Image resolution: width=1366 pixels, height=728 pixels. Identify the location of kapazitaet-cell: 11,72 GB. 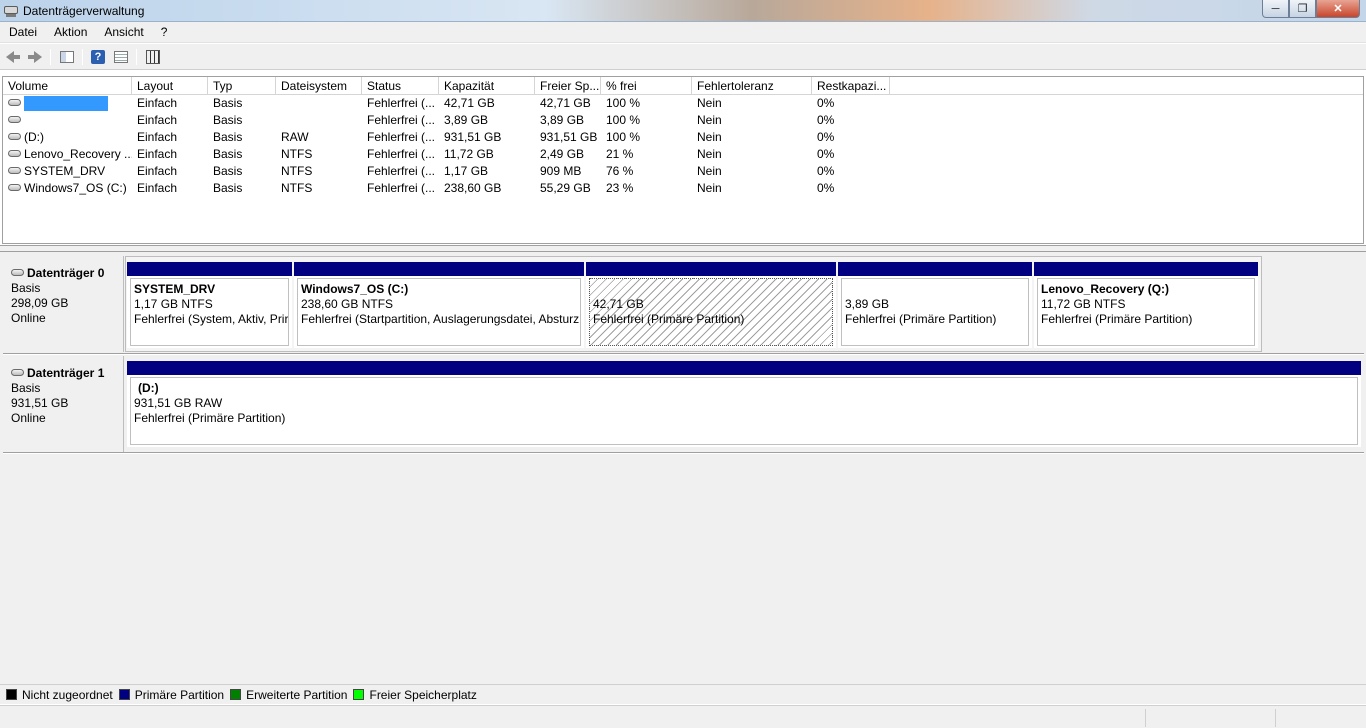
(469, 154).